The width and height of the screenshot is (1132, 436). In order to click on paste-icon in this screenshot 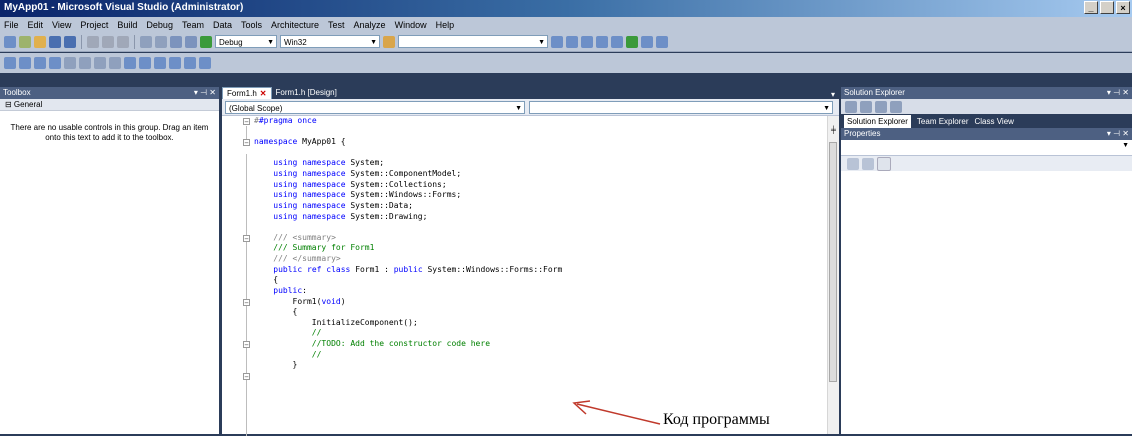, I will do `click(123, 41)`.